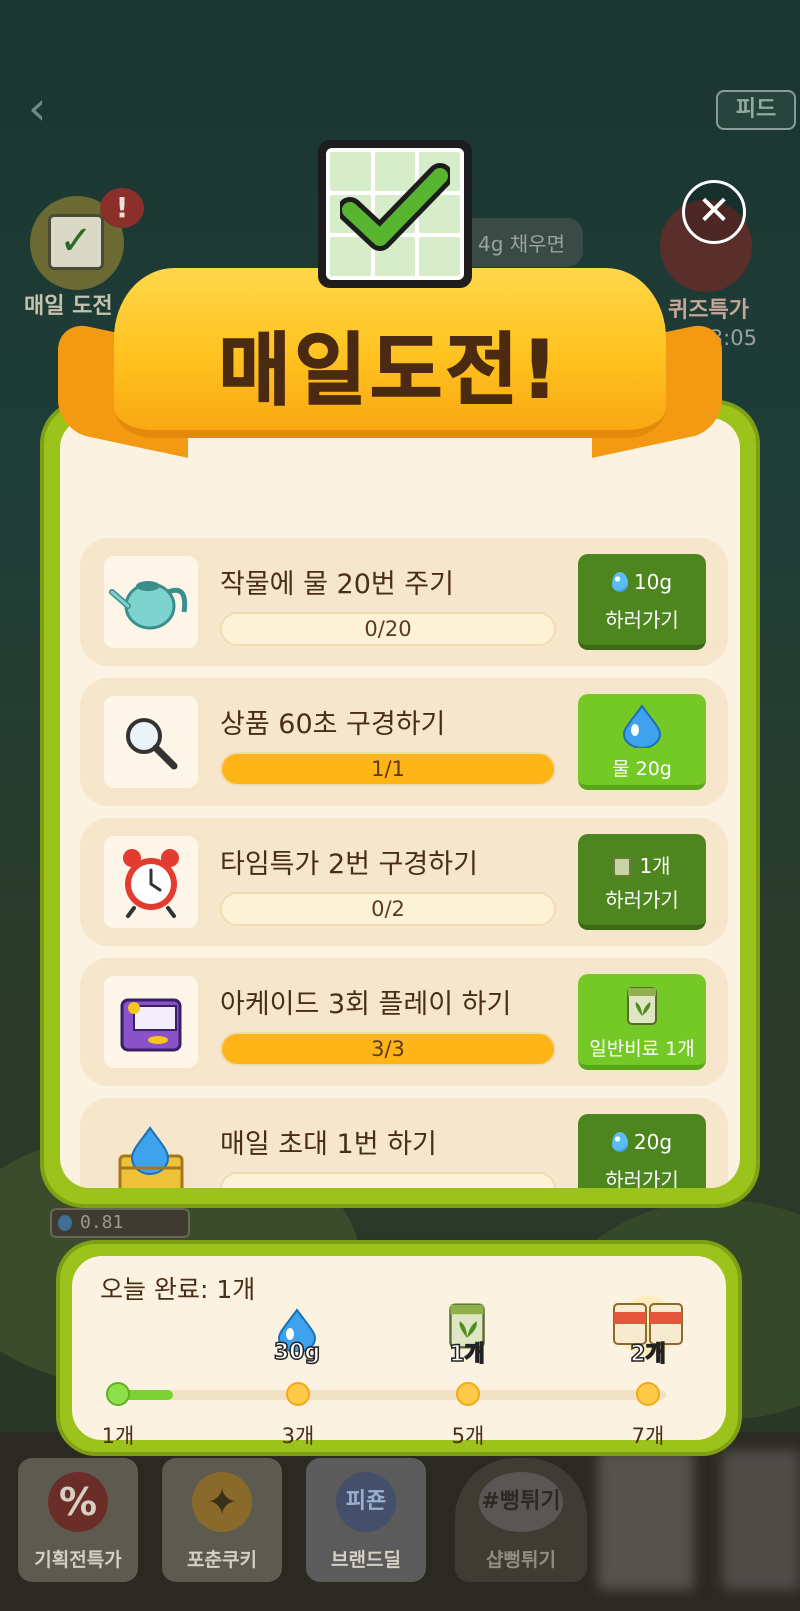  I want to click on banner-body: 매일도전!, so click(390, 353).